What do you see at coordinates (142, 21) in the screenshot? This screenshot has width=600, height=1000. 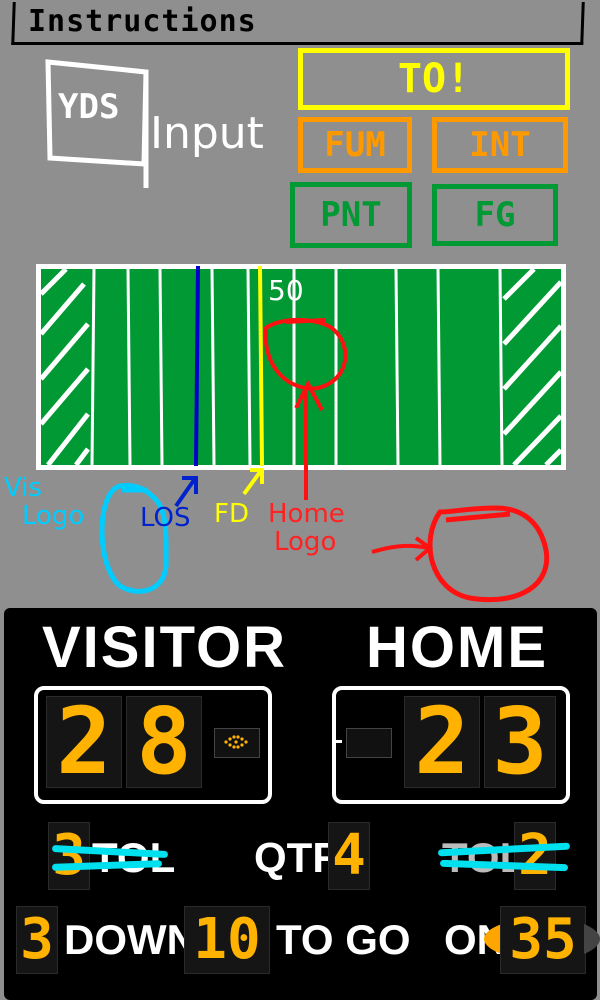 I see `instructions-title: Instructions` at bounding box center [142, 21].